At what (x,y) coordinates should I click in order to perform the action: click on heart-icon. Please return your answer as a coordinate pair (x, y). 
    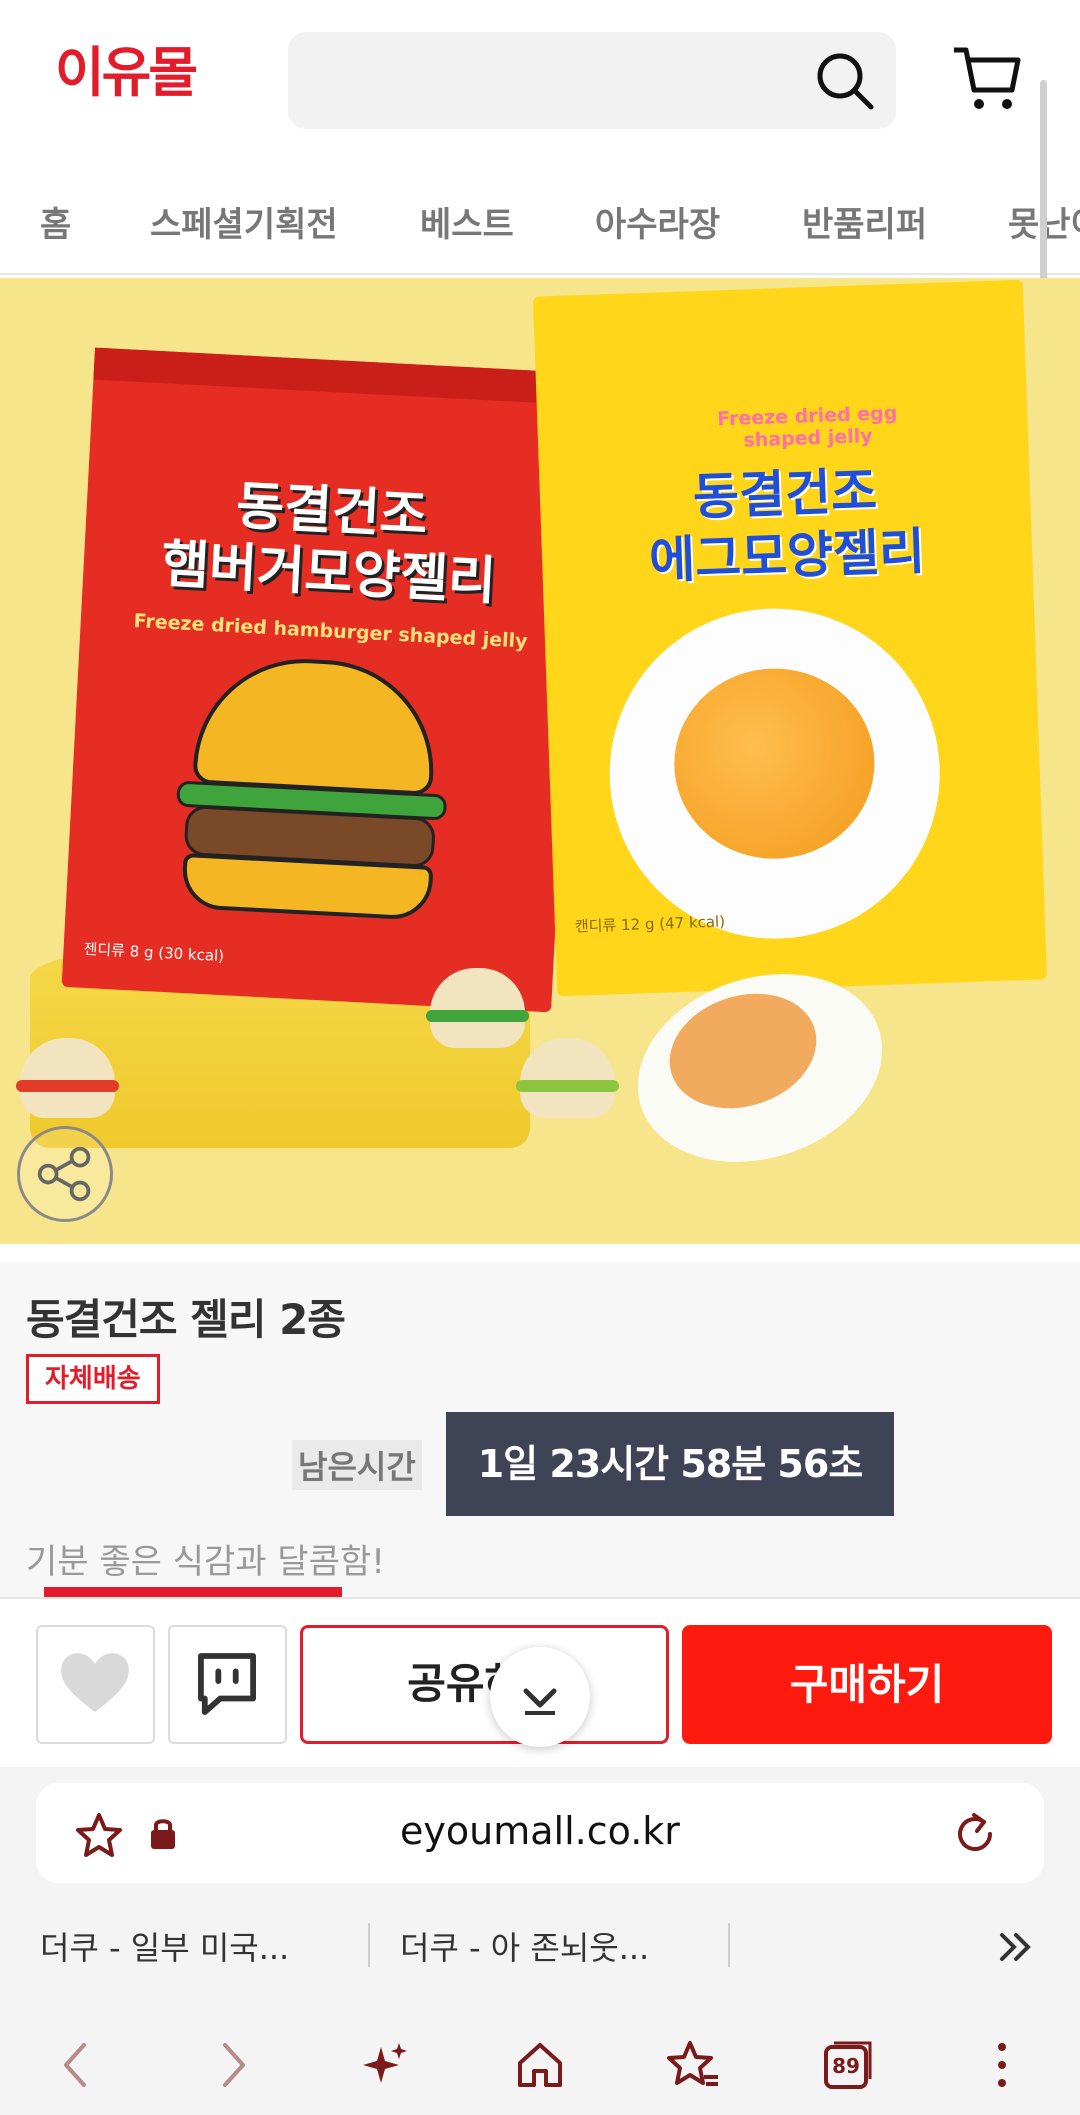
    Looking at the image, I should click on (95, 1683).